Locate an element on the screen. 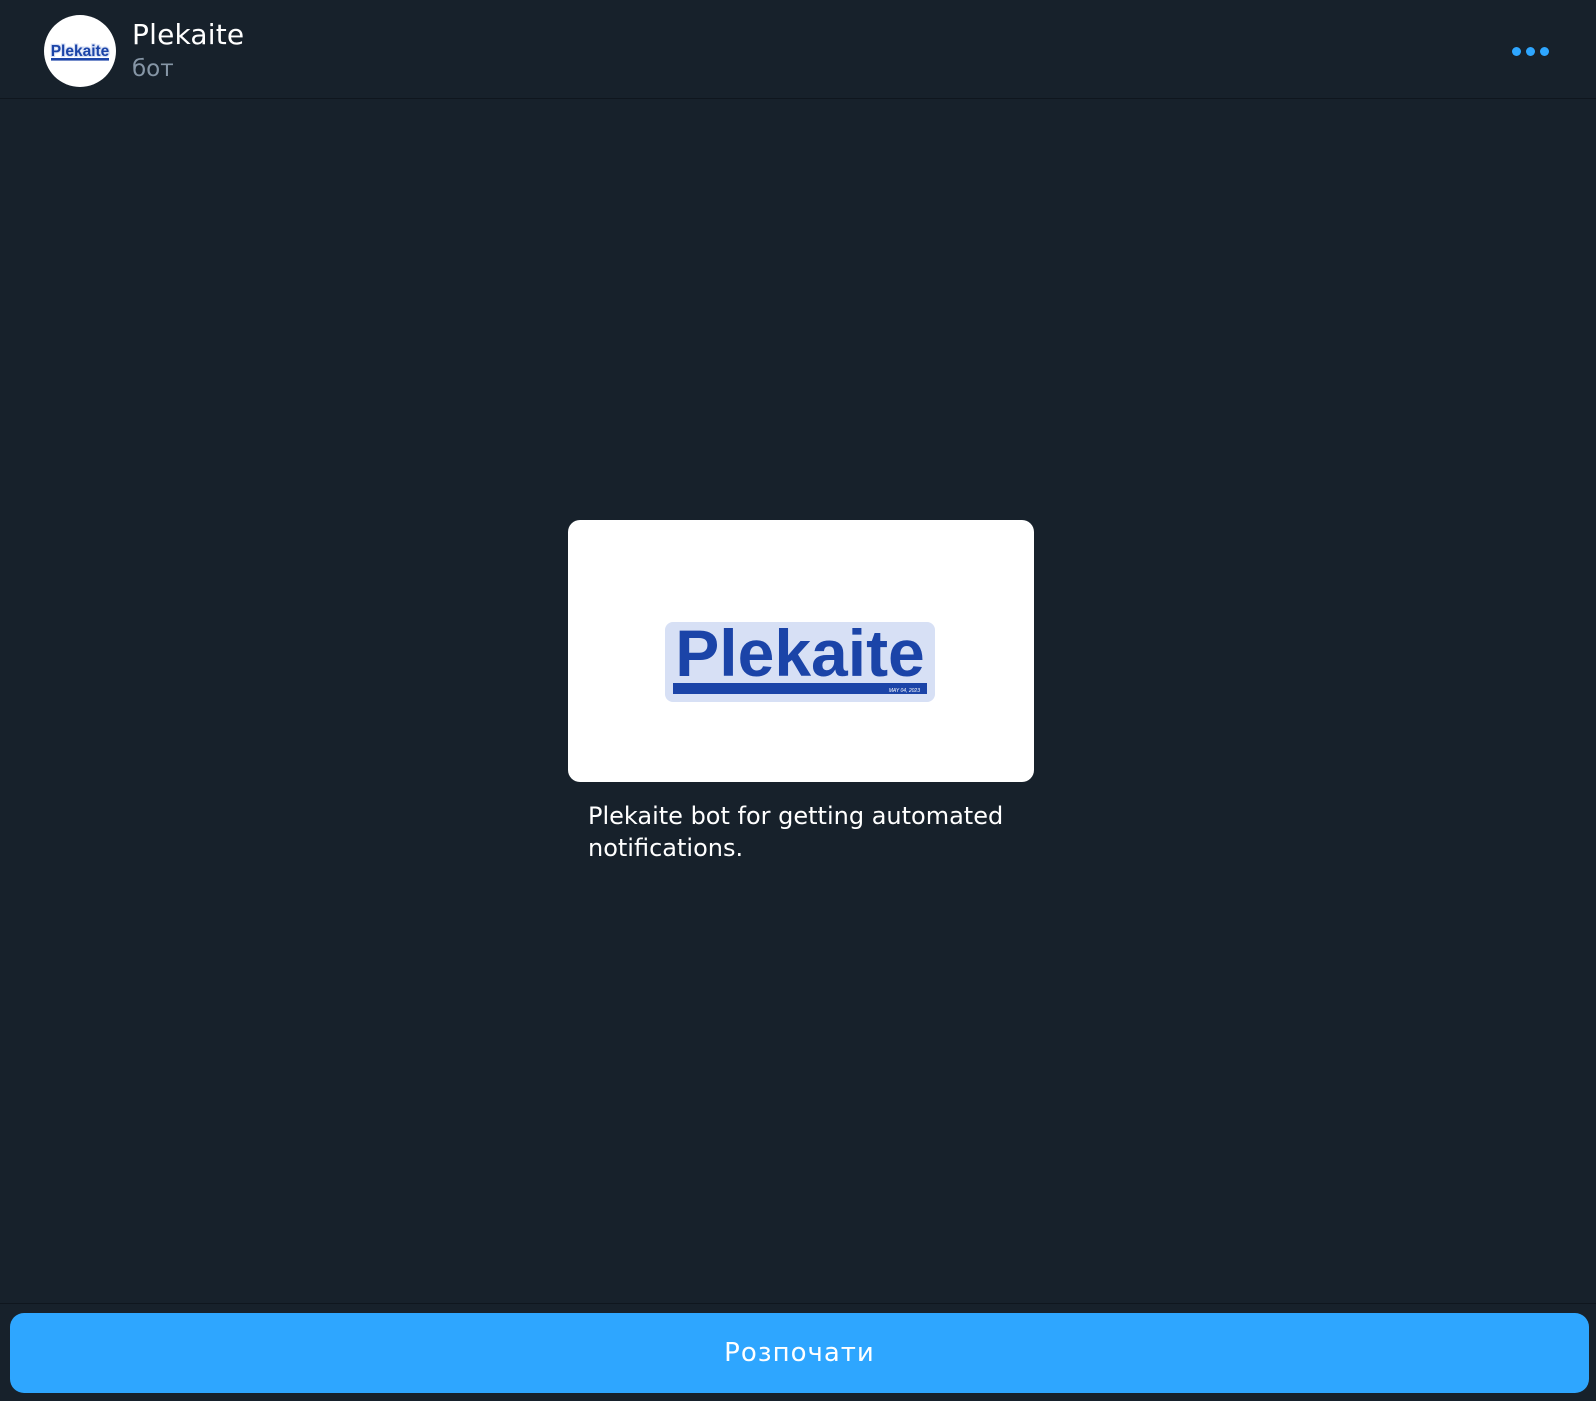  avatar-logo-text: Plekaite is located at coordinates (80, 51).